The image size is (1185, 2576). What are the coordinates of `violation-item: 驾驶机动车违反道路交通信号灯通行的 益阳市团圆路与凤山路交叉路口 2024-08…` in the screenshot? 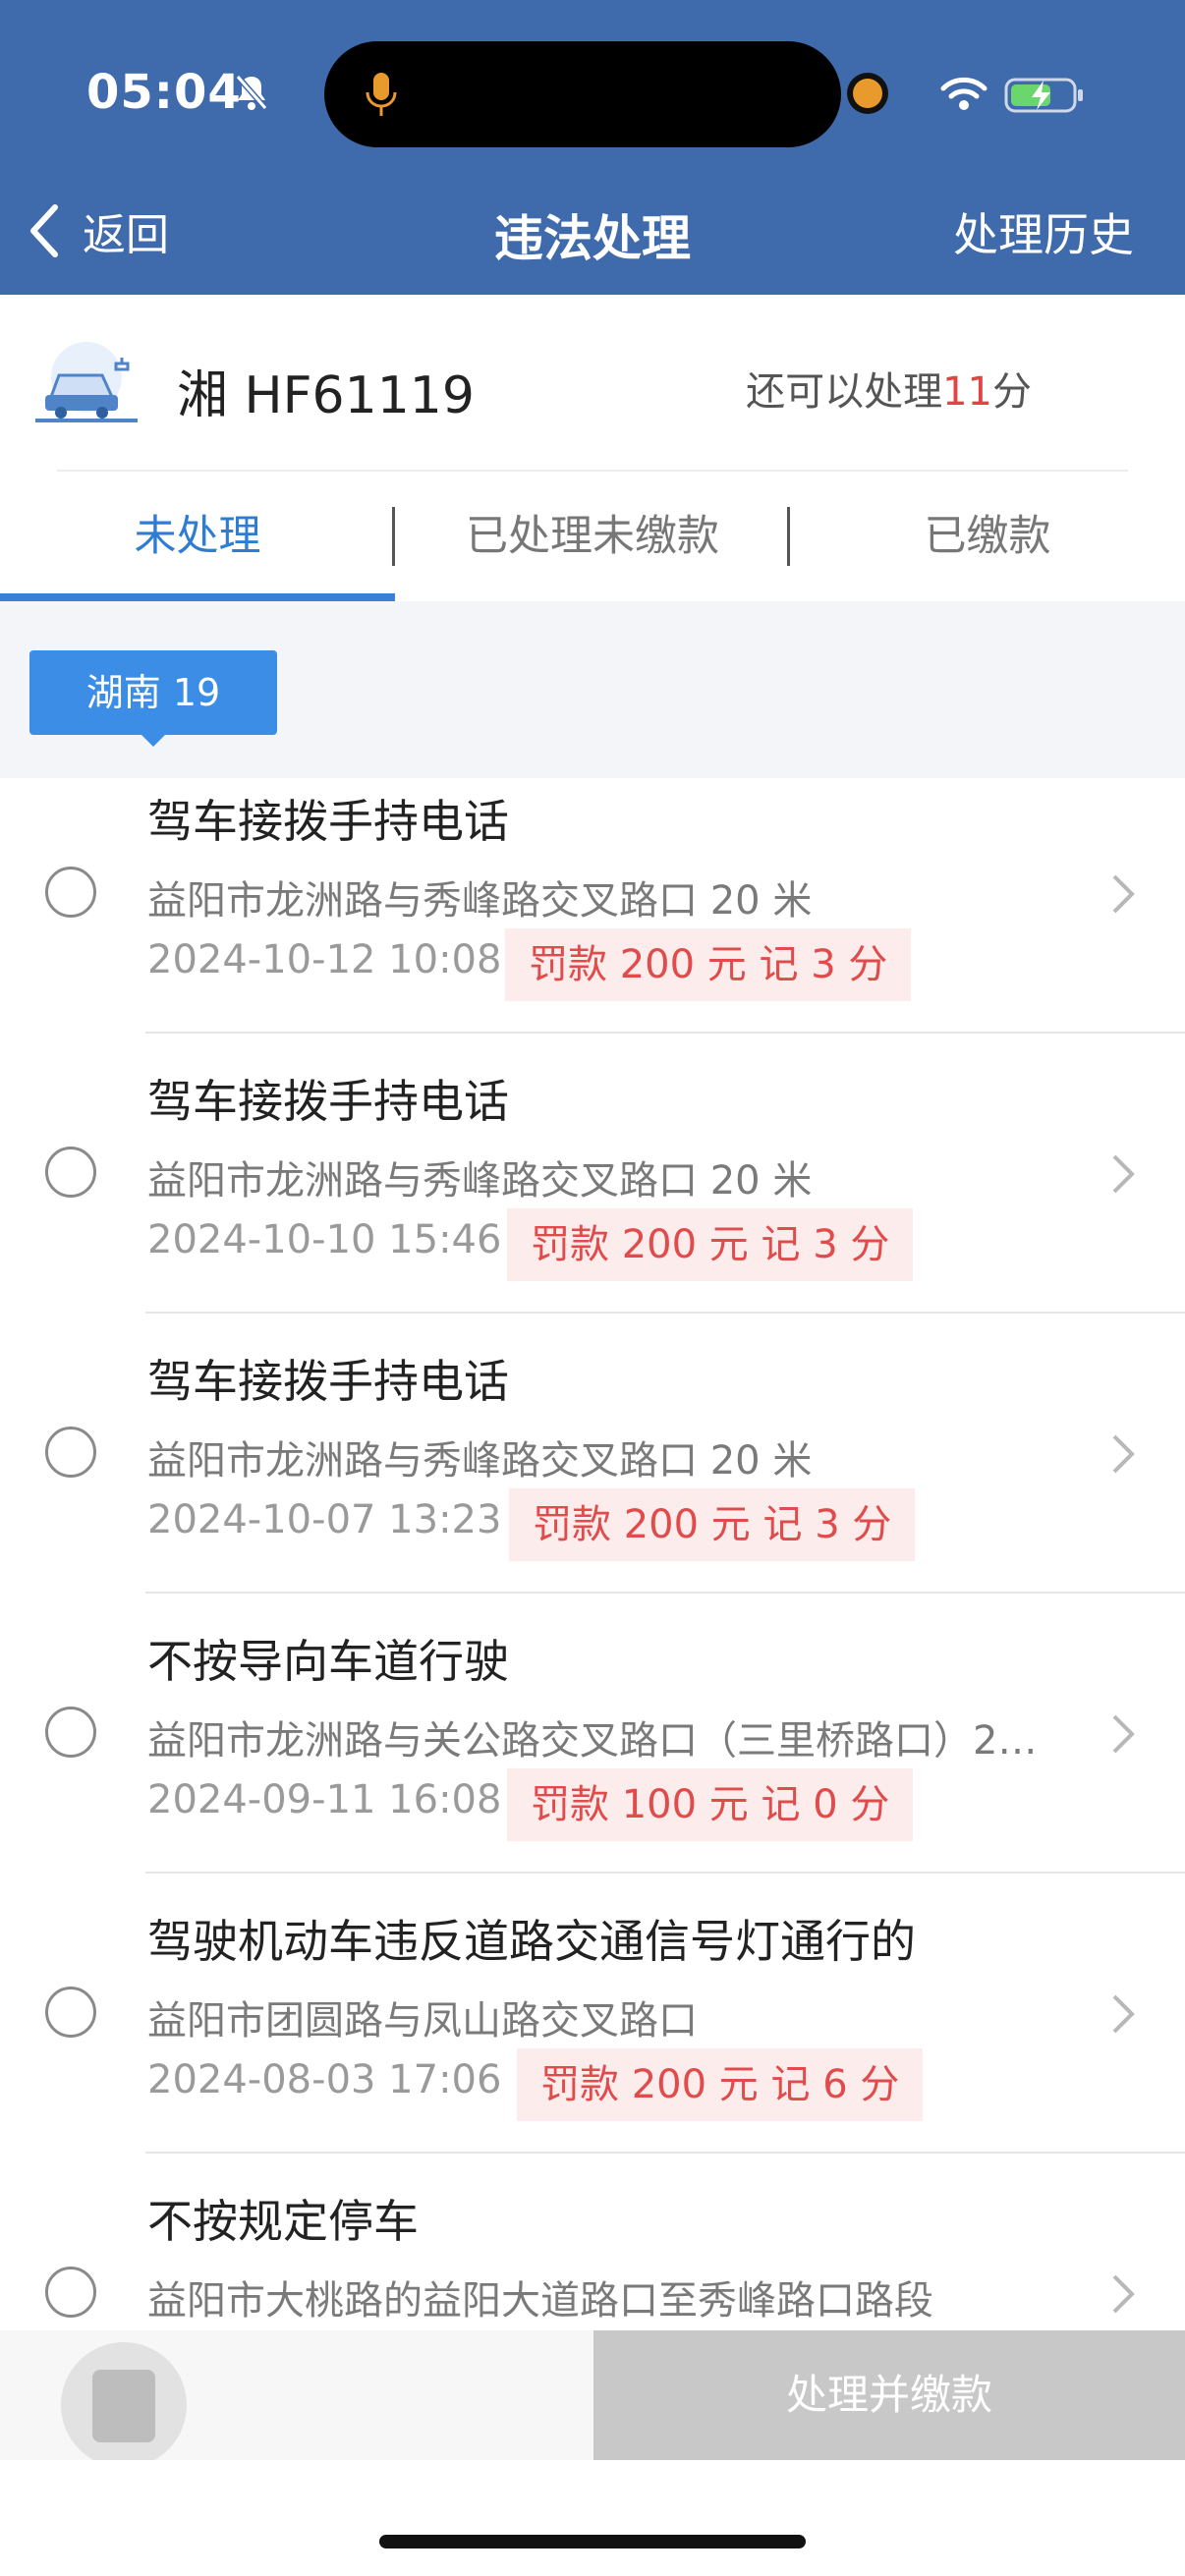 It's located at (592, 2038).